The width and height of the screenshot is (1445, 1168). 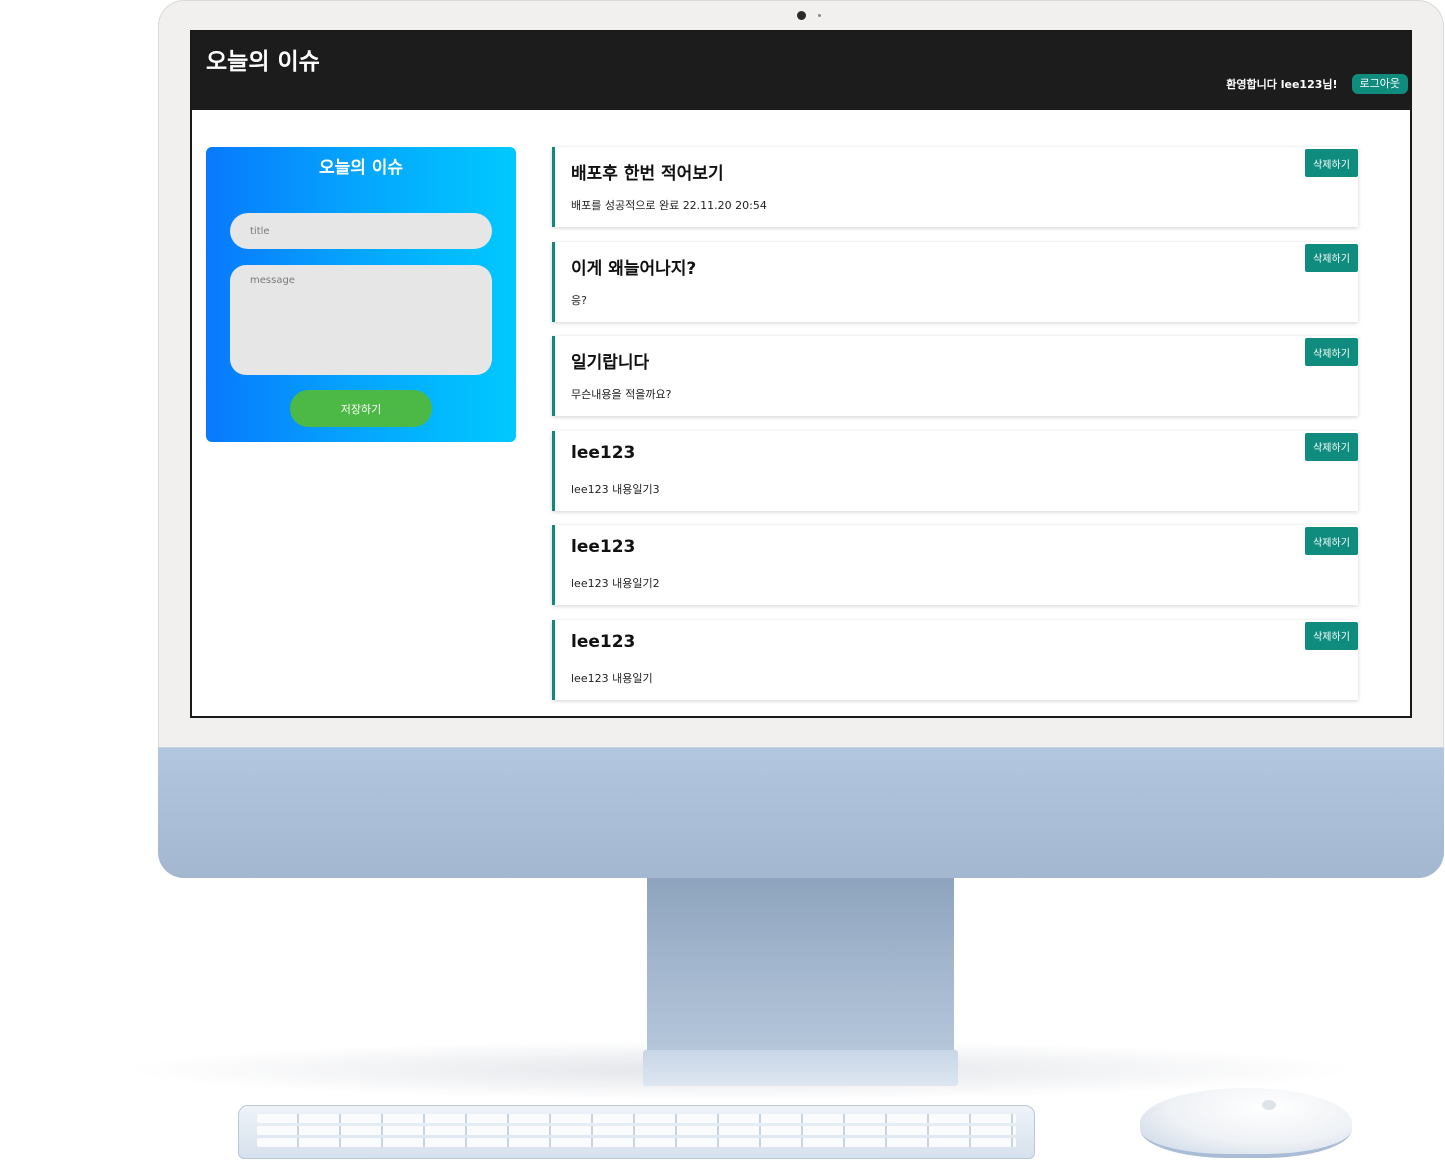 I want to click on post-message: lee123 내용일기, so click(x=612, y=678).